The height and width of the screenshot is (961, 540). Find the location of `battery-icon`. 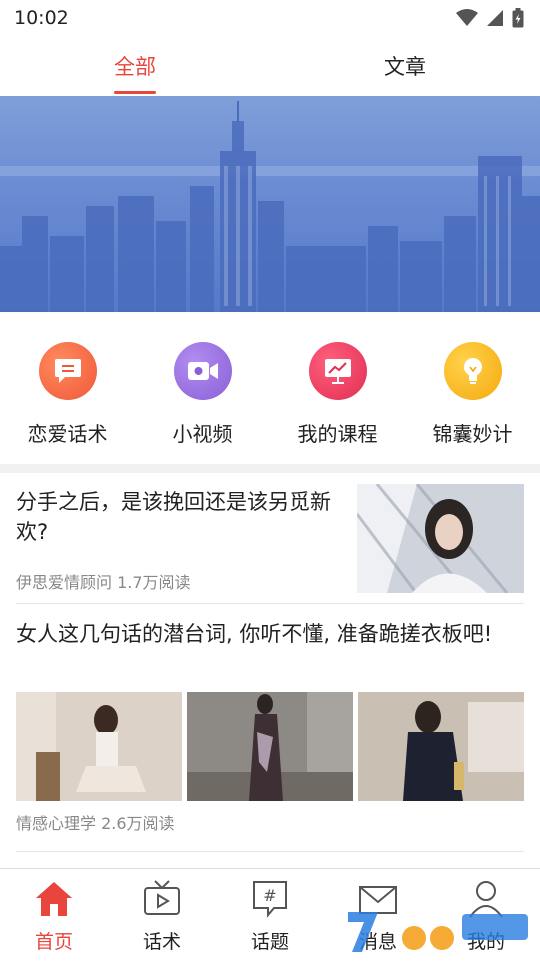

battery-icon is located at coordinates (518, 18).